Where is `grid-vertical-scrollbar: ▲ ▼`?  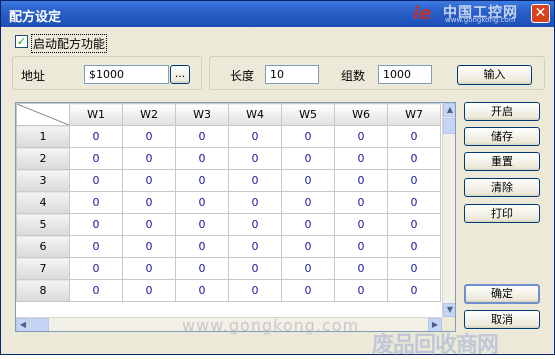 grid-vertical-scrollbar: ▲ ▼ is located at coordinates (448, 210).